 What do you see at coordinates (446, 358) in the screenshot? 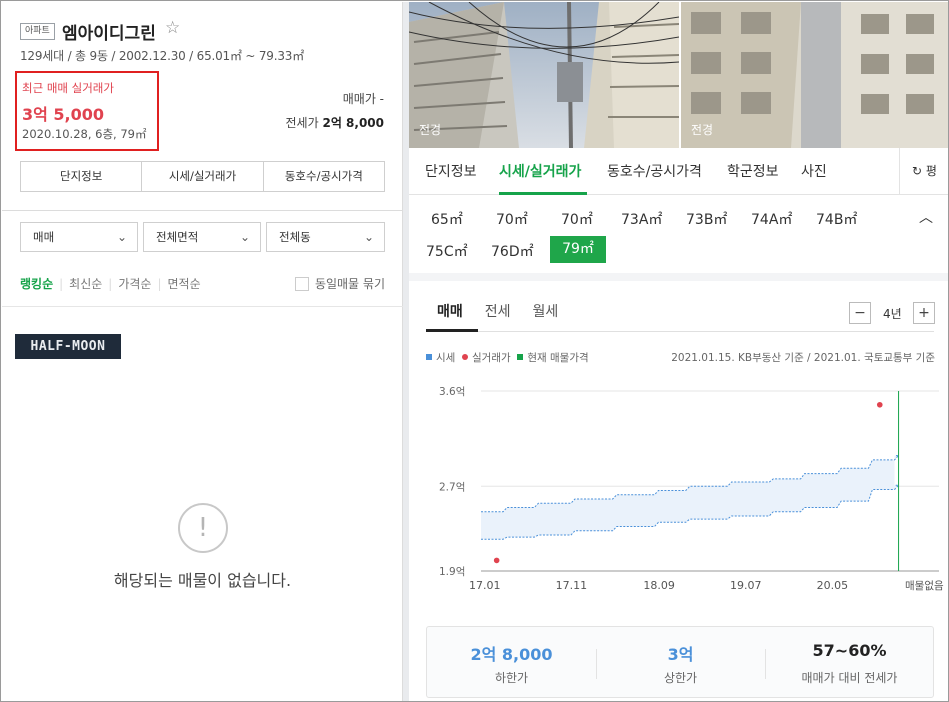
I see `legend-market: 시세` at bounding box center [446, 358].